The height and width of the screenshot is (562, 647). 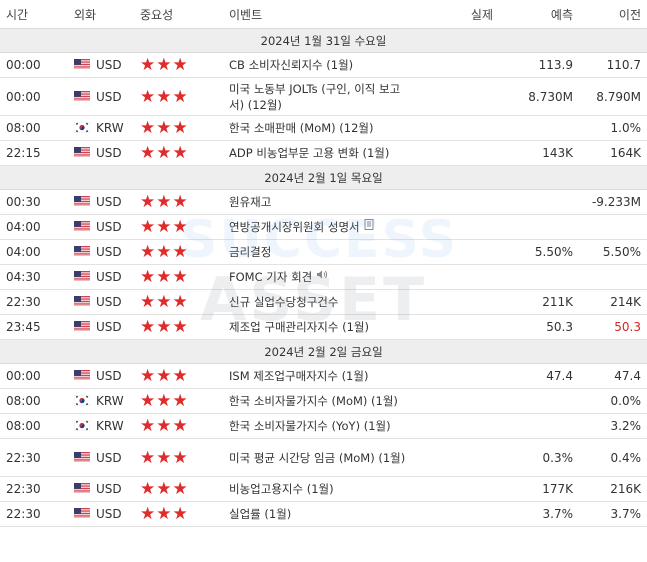 I want to click on date-row: 2024년 2월 1일 목요일, so click(x=323, y=177).